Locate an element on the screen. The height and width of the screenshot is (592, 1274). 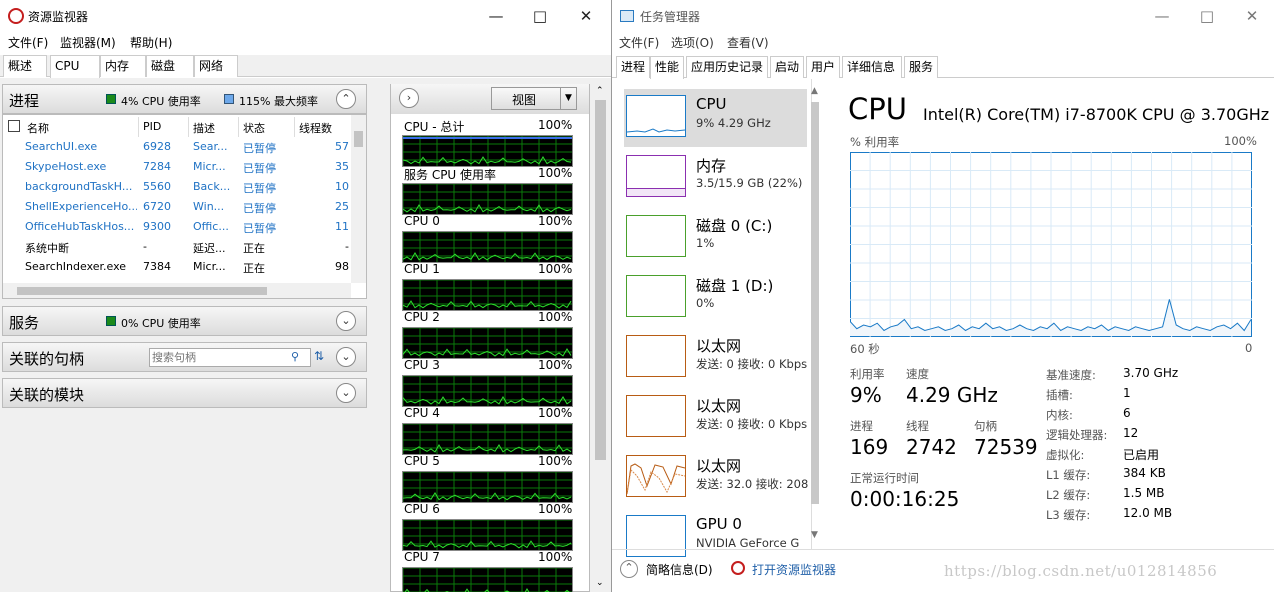
col-desc: 描述 is located at coordinates (214, 127).